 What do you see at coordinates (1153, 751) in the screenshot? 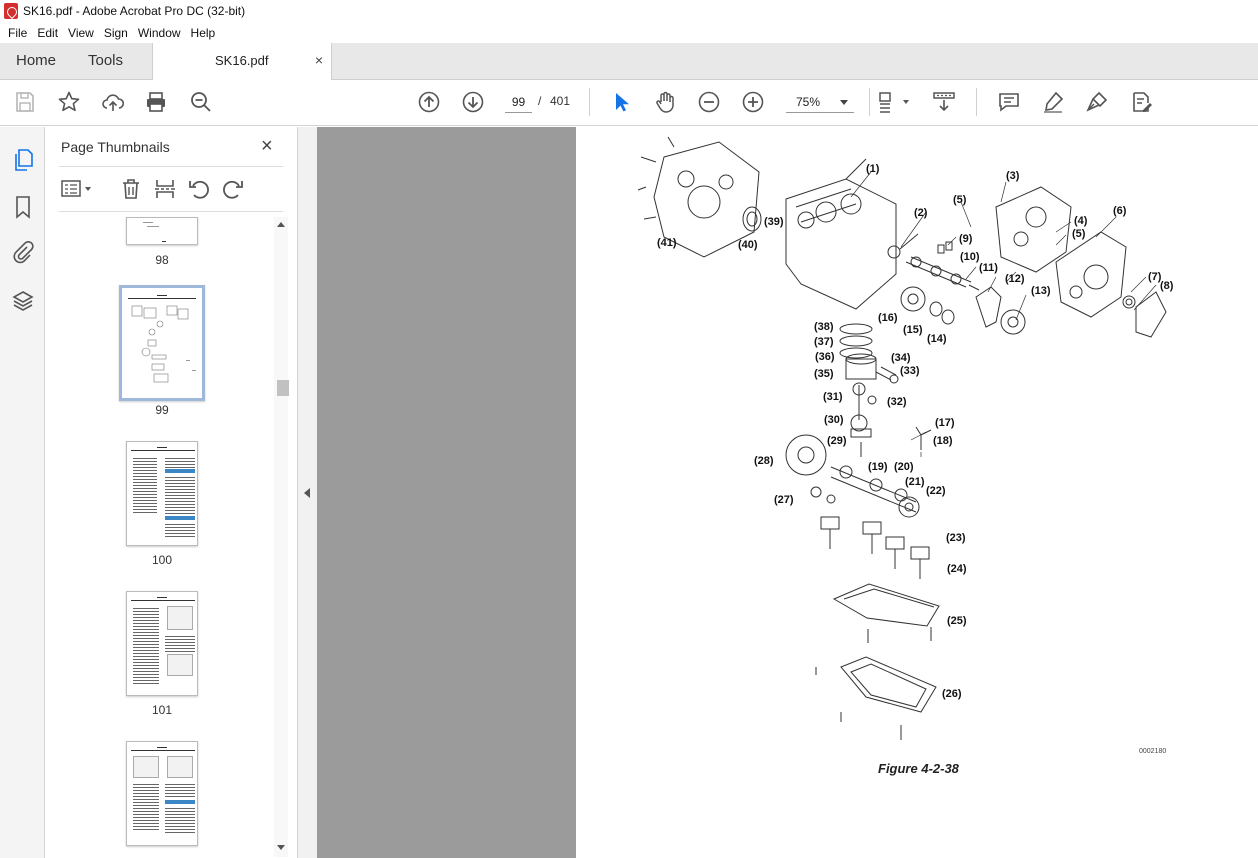
I see `figure-code: 0002180` at bounding box center [1153, 751].